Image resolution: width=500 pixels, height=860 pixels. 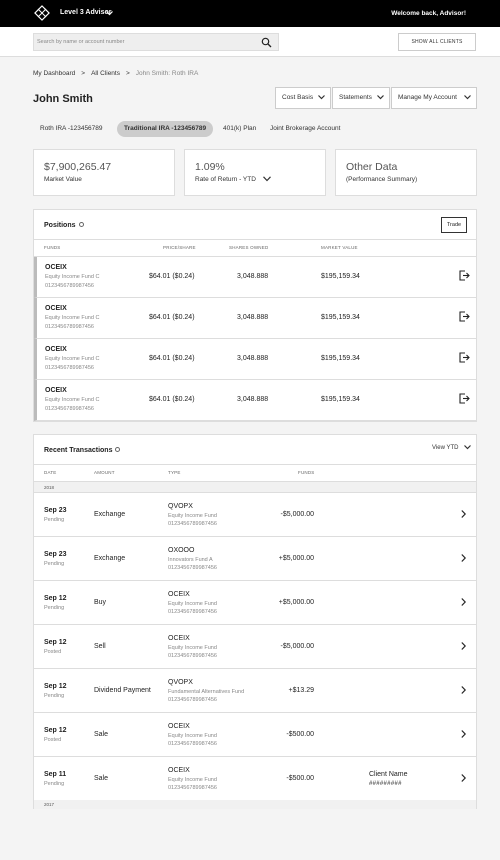 I want to click on tab-roth-ira: Roth IRA -123456789, so click(x=71, y=129).